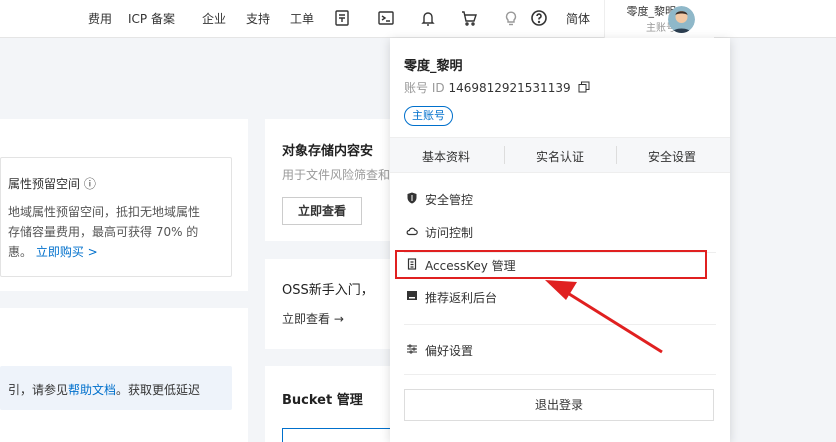  Describe the element at coordinates (52, 184) in the screenshot. I see `reserve-space-title: 属性预留空间 ⓘ` at that location.